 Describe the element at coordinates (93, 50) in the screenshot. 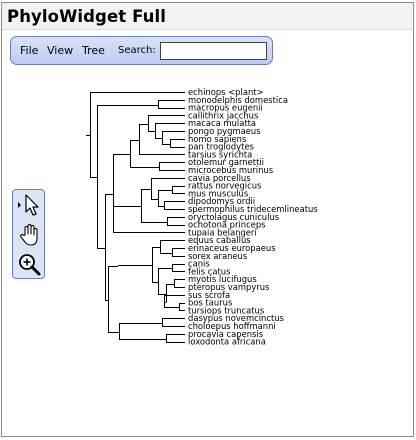

I see `menu-tree: Tree` at that location.